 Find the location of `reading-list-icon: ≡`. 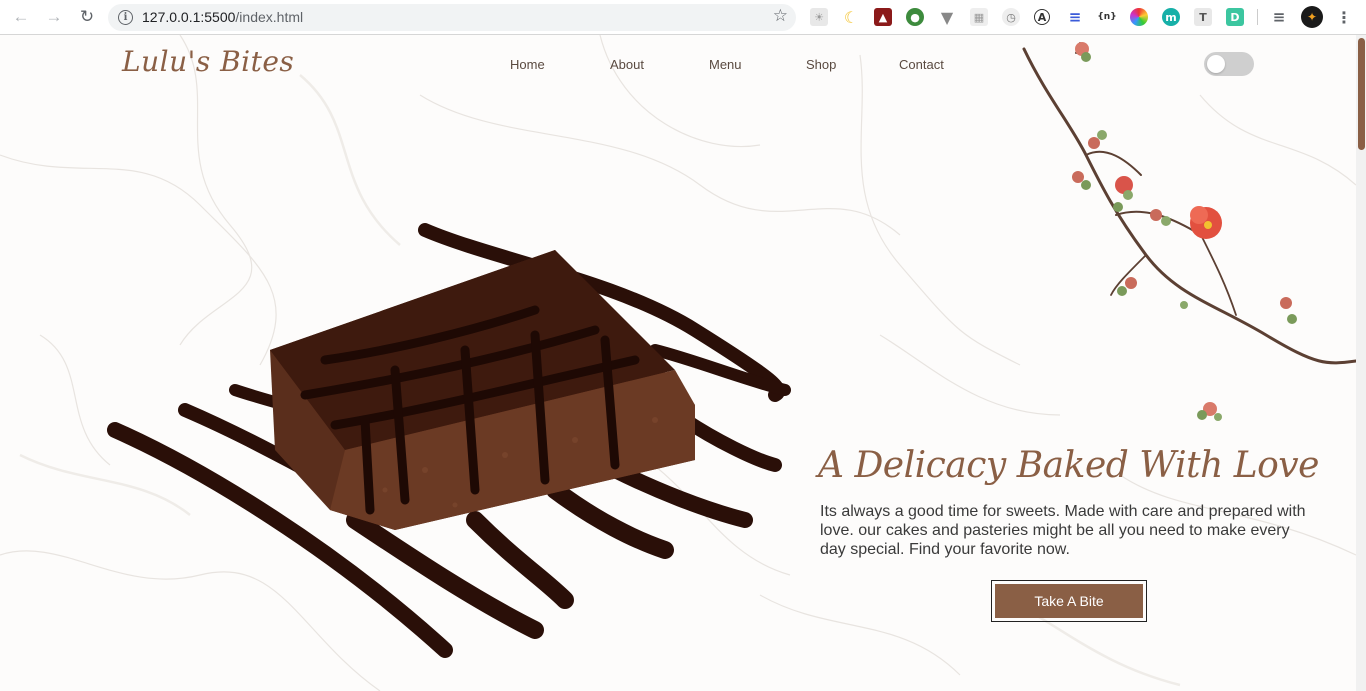

reading-list-icon: ≡ is located at coordinates (1279, 17).